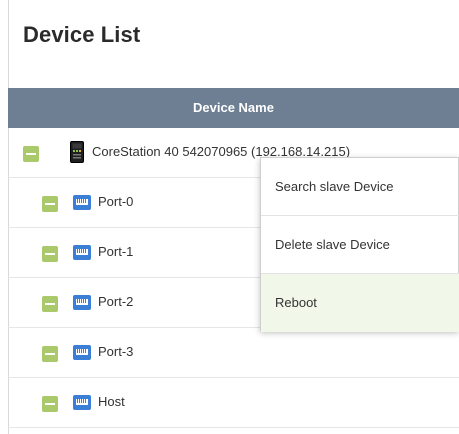  What do you see at coordinates (334, 186) in the screenshot?
I see `menu-item-label: Search slave Device` at bounding box center [334, 186].